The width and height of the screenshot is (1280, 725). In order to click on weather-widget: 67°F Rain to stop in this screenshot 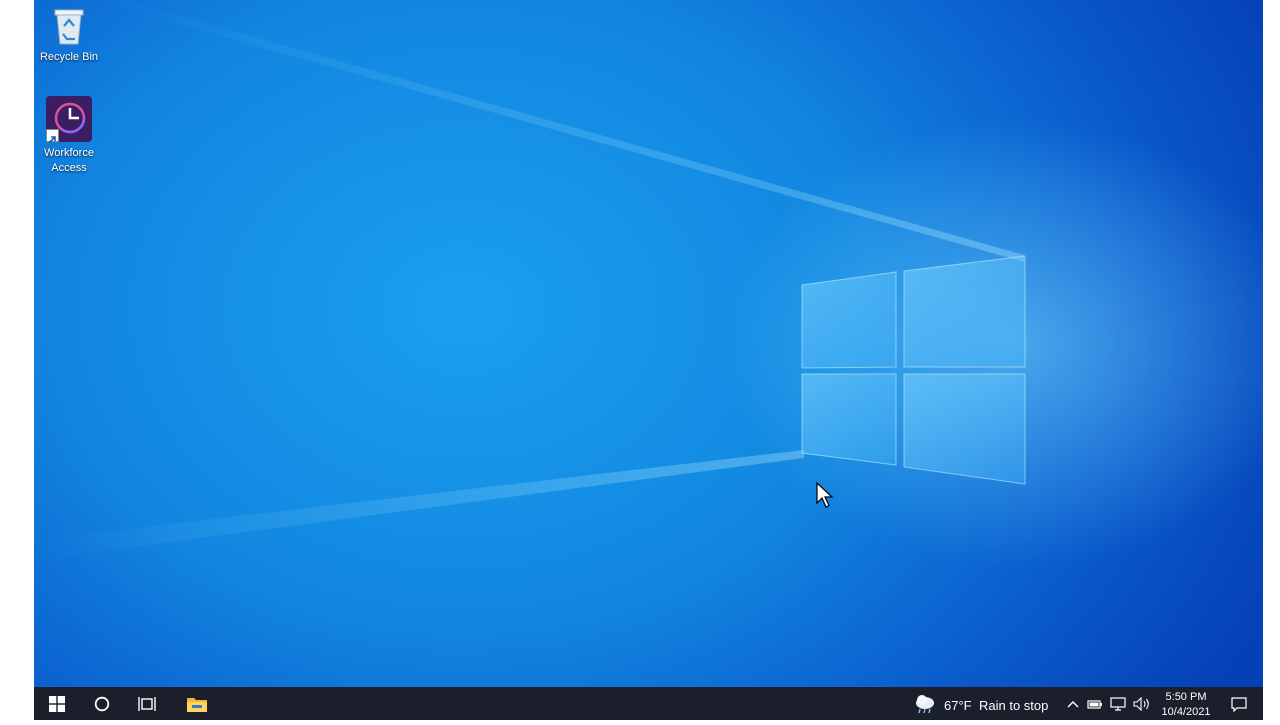, I will do `click(984, 703)`.